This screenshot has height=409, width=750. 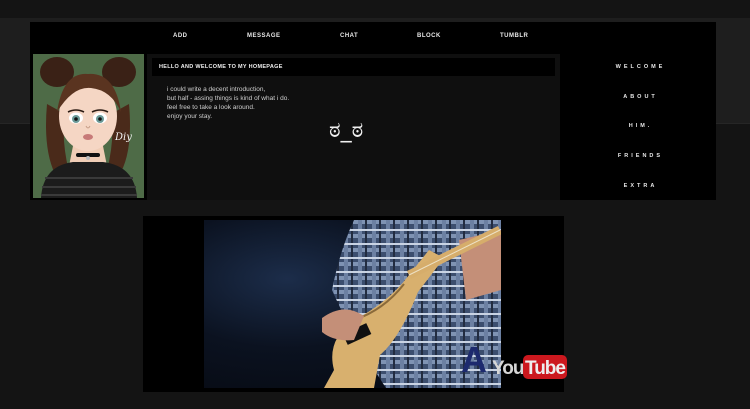 What do you see at coordinates (190, 116) in the screenshot?
I see `intro-line: enjoy your stay.` at bounding box center [190, 116].